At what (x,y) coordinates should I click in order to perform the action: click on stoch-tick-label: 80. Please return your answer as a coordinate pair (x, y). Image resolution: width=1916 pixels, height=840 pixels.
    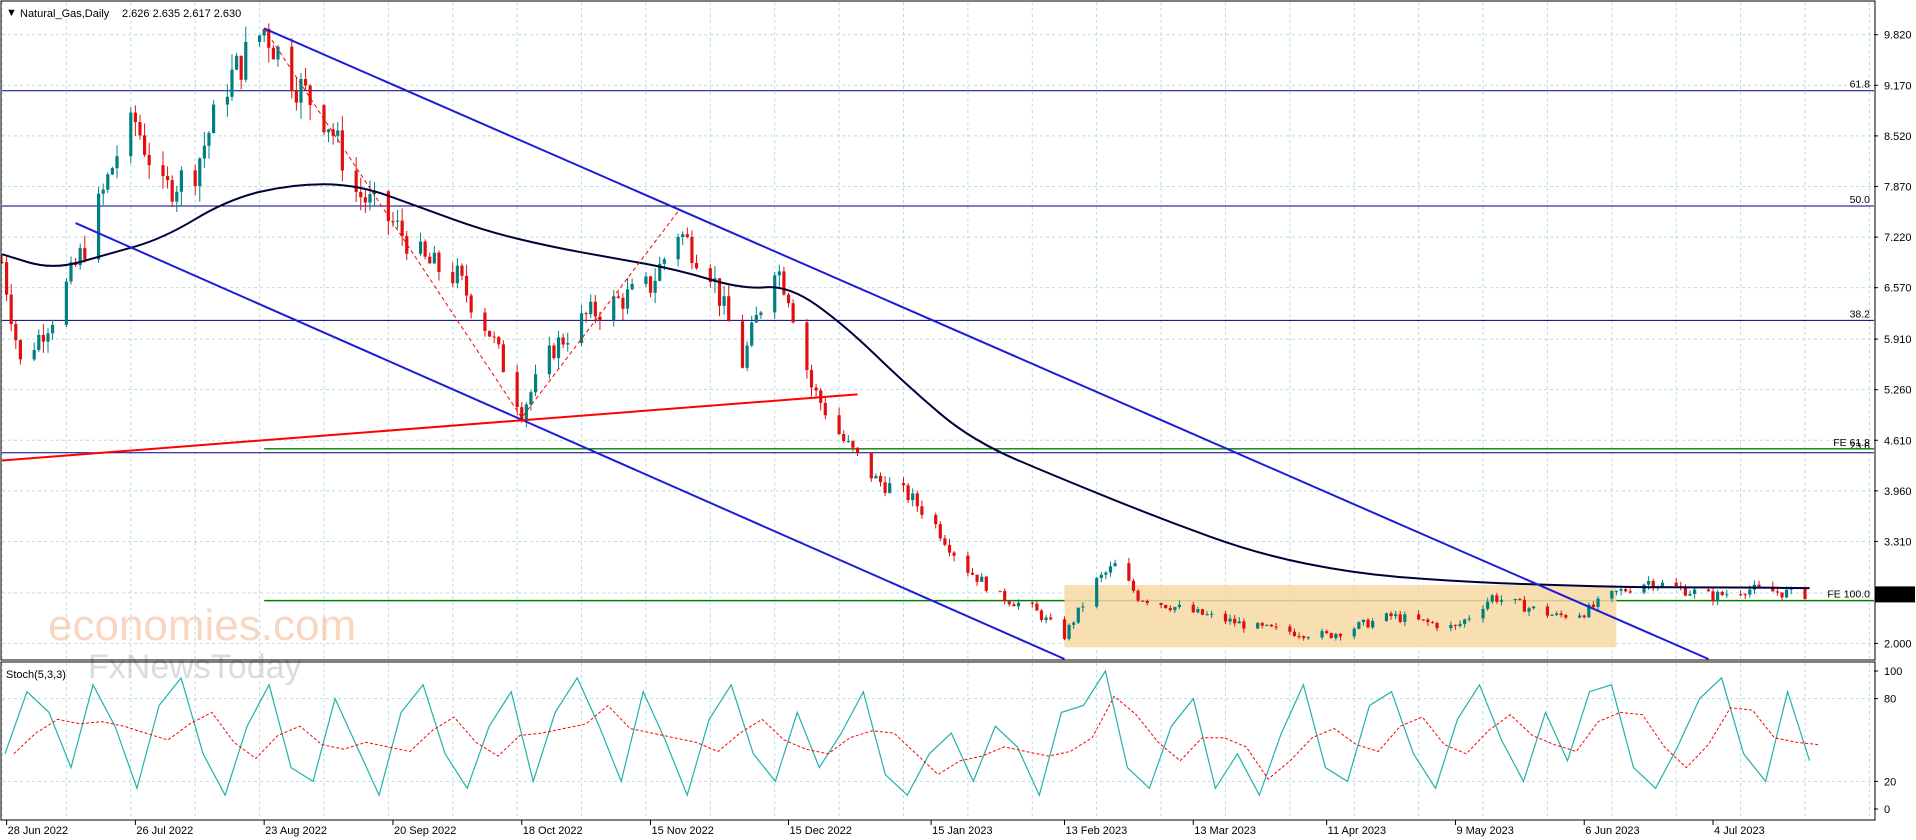
    Looking at the image, I should click on (1890, 700).